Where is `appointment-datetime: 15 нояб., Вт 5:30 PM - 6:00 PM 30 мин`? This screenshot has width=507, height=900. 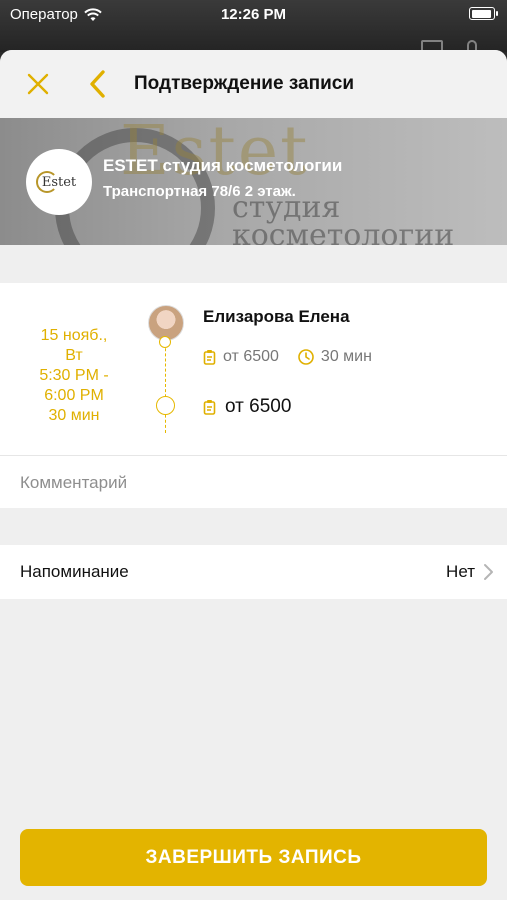
appointment-datetime: 15 нояб., Вт 5:30 PM - 6:00 PM 30 мин is located at coordinates (74, 376).